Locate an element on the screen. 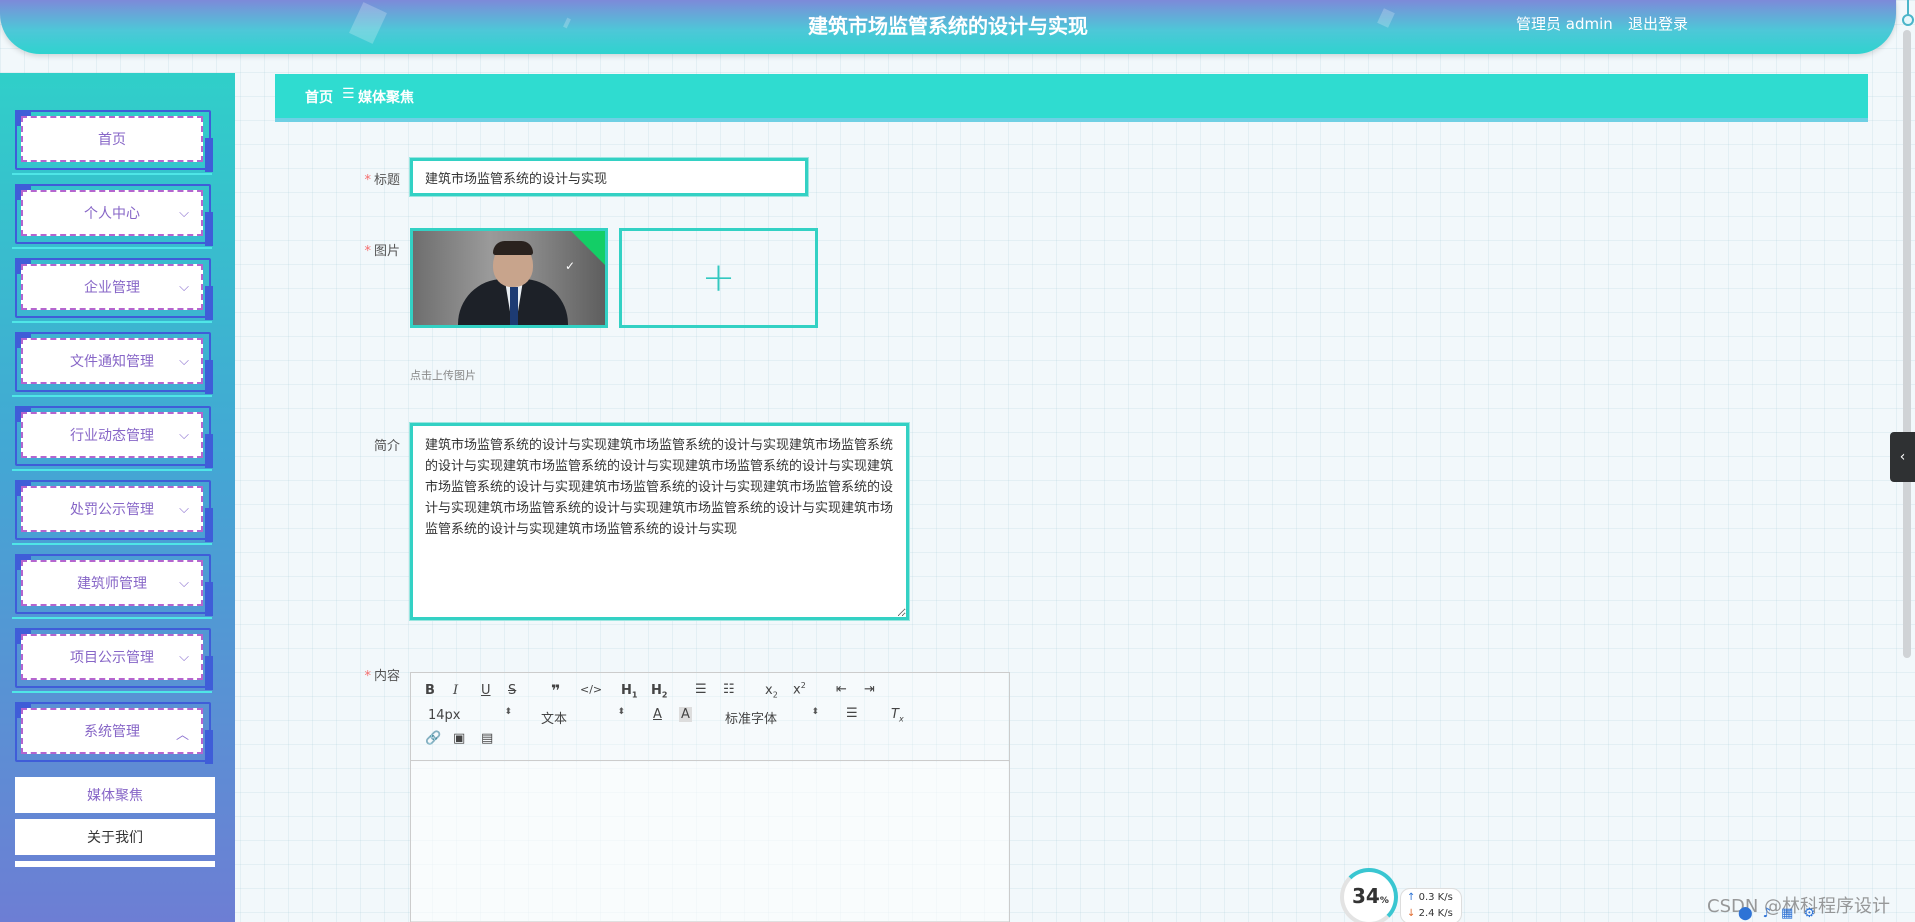 The height and width of the screenshot is (922, 1915). plus-icon: + is located at coordinates (718, 278).